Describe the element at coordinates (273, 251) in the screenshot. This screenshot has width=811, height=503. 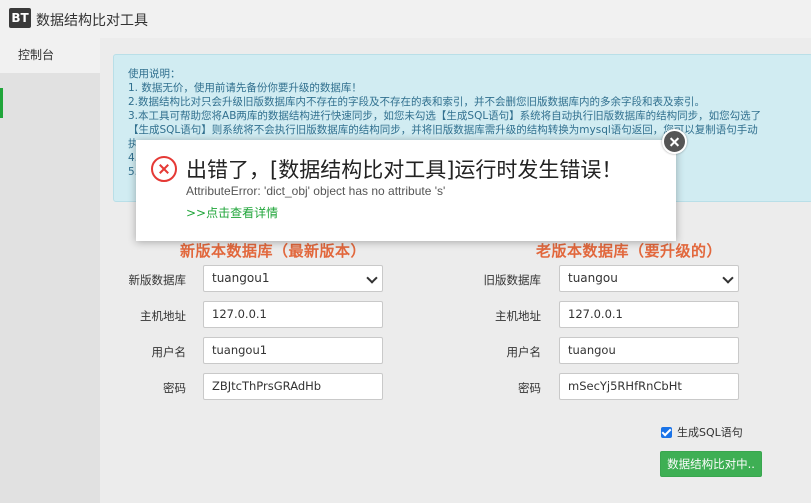
I see `new-db-title: 新版本数据库（最新版本）` at that location.